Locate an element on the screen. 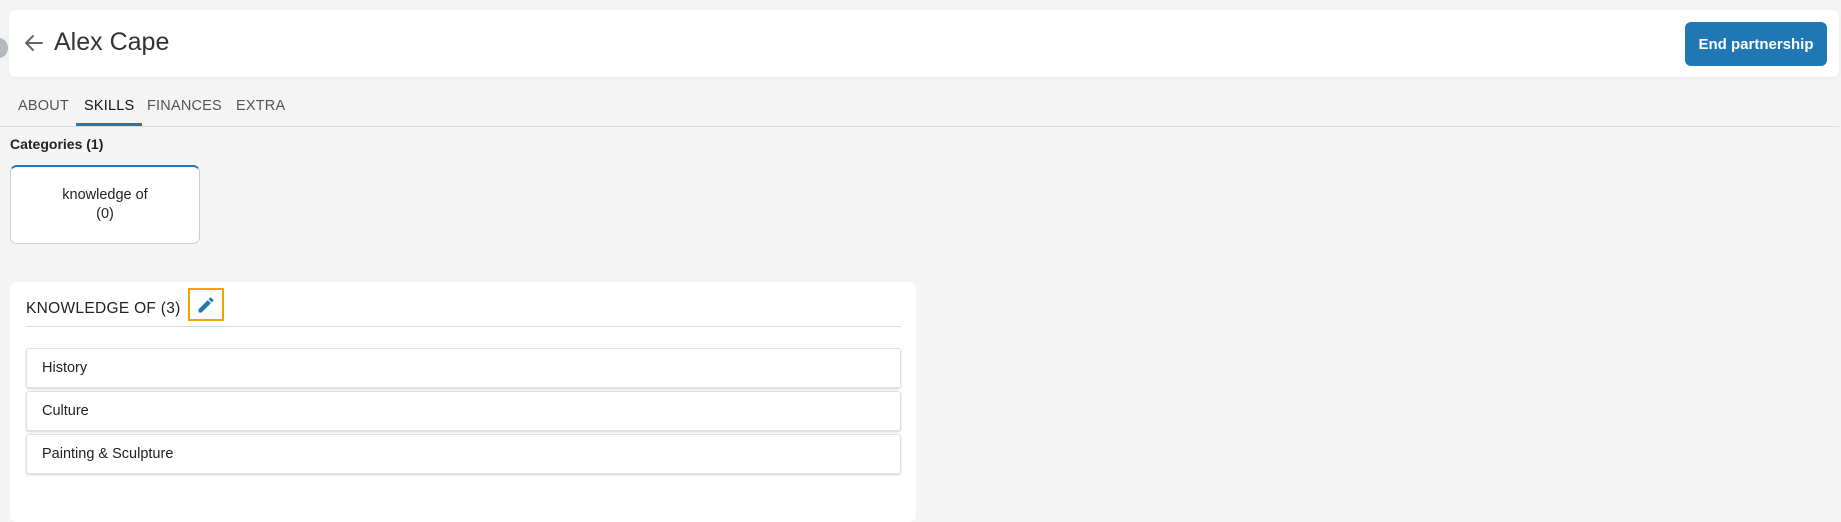 This screenshot has height=522, width=1841. skill-list: History Culture Painting & Sculpture is located at coordinates (463, 412).